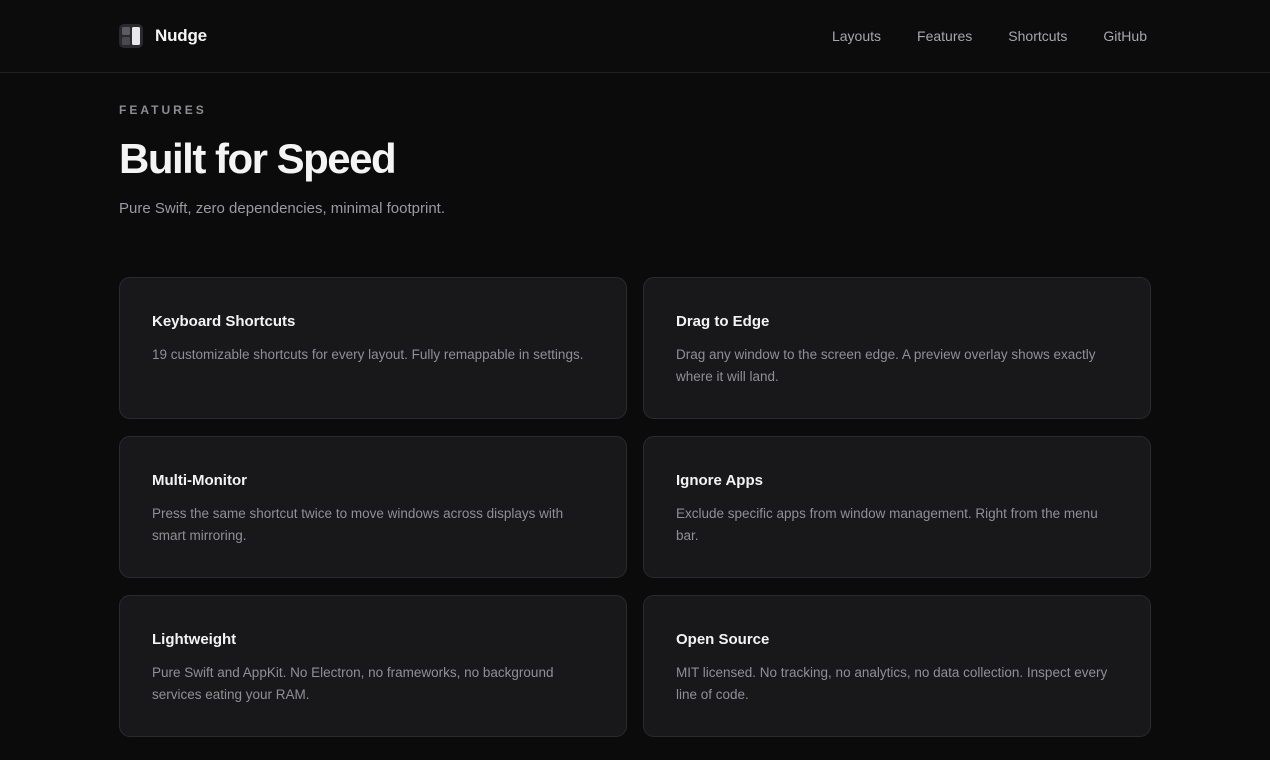 Image resolution: width=1270 pixels, height=760 pixels. What do you see at coordinates (194, 639) in the screenshot?
I see `feature-title: Lightweight` at bounding box center [194, 639].